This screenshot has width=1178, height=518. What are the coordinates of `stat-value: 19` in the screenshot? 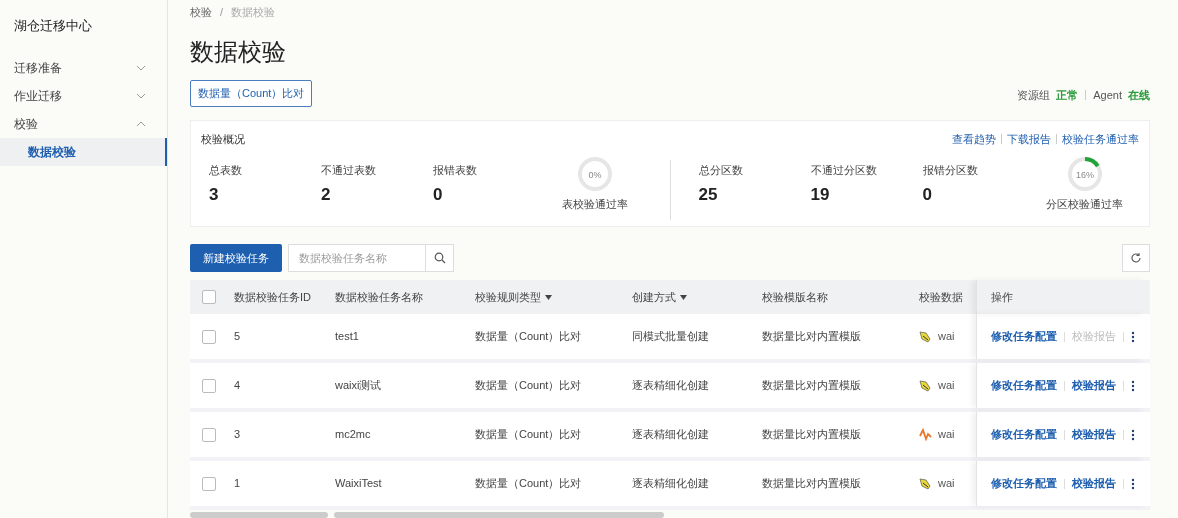 It's located at (820, 195).